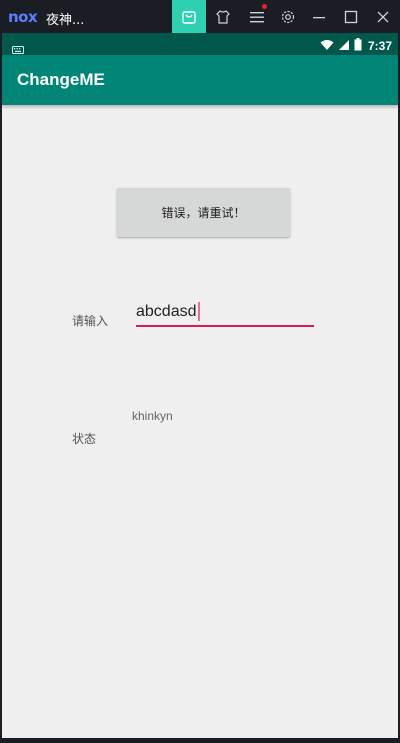 Image resolution: width=400 pixels, height=743 pixels. What do you see at coordinates (358, 45) in the screenshot?
I see `battery-icon` at bounding box center [358, 45].